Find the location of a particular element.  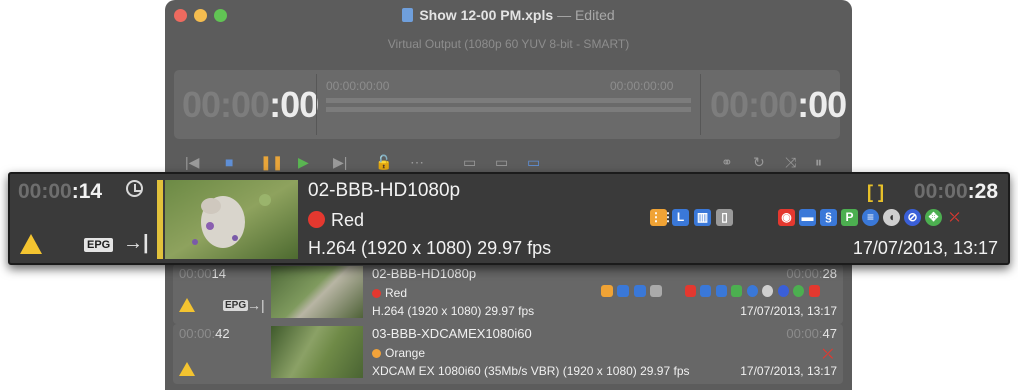

remaining-timecode: 00:00:00 is located at coordinates (778, 104).